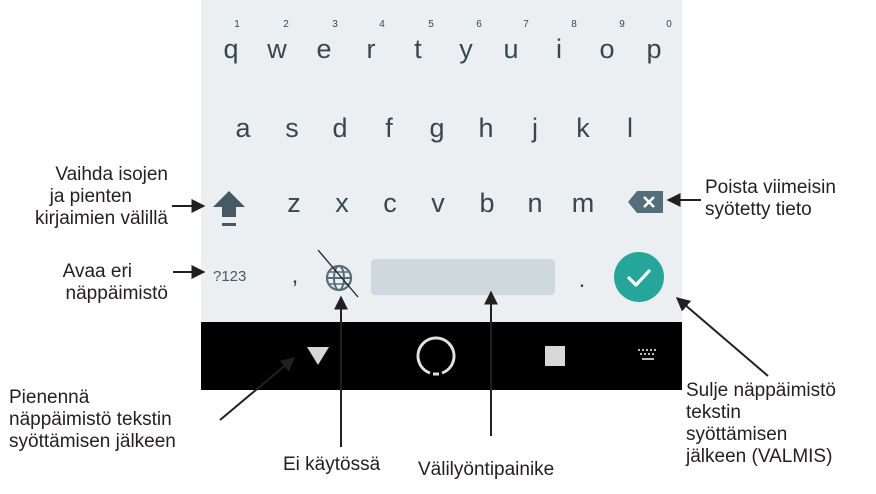 This screenshot has width=876, height=494. What do you see at coordinates (229, 276) in the screenshot?
I see `symbols-key: ?123` at bounding box center [229, 276].